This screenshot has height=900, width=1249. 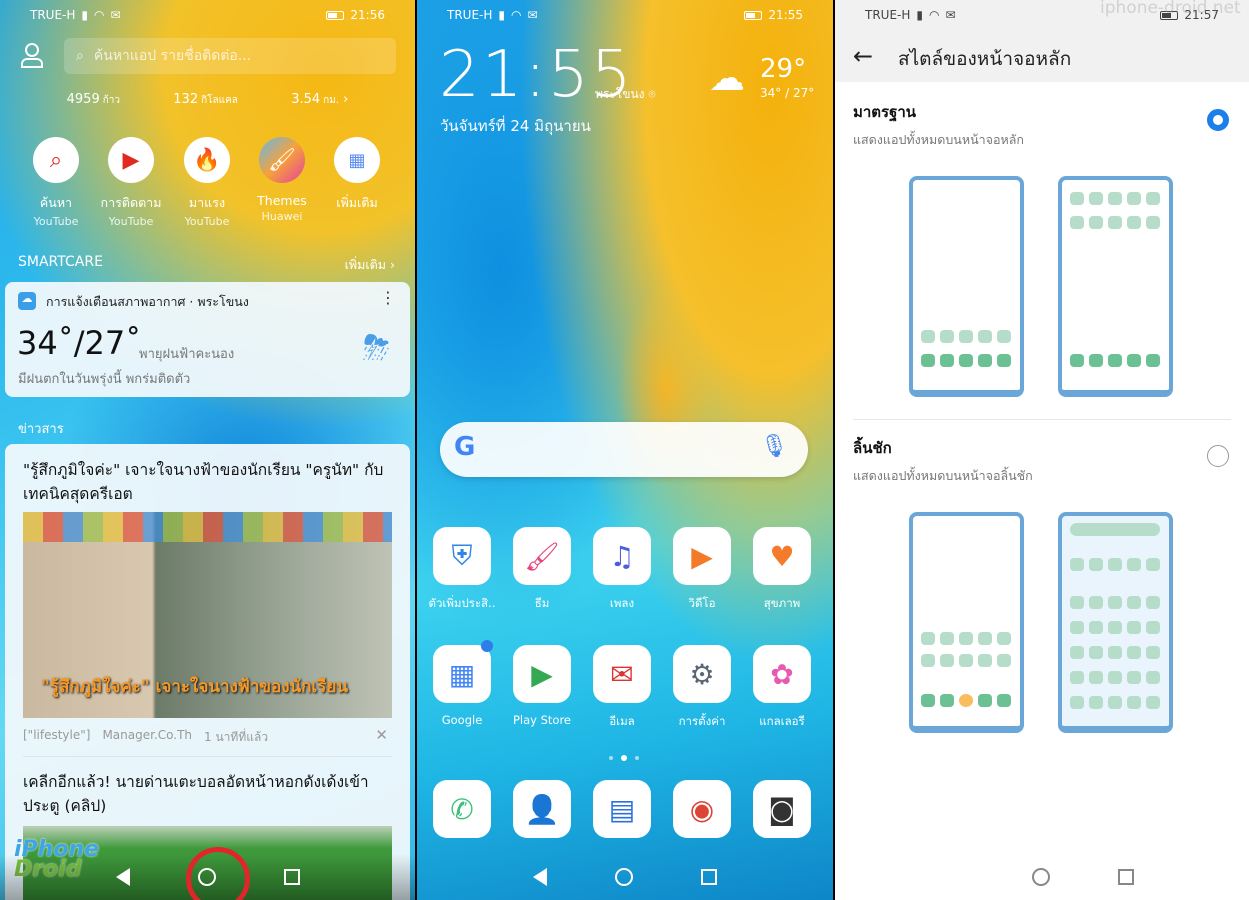 What do you see at coordinates (622, 814) in the screenshot?
I see `app-messages: ▤` at bounding box center [622, 814].